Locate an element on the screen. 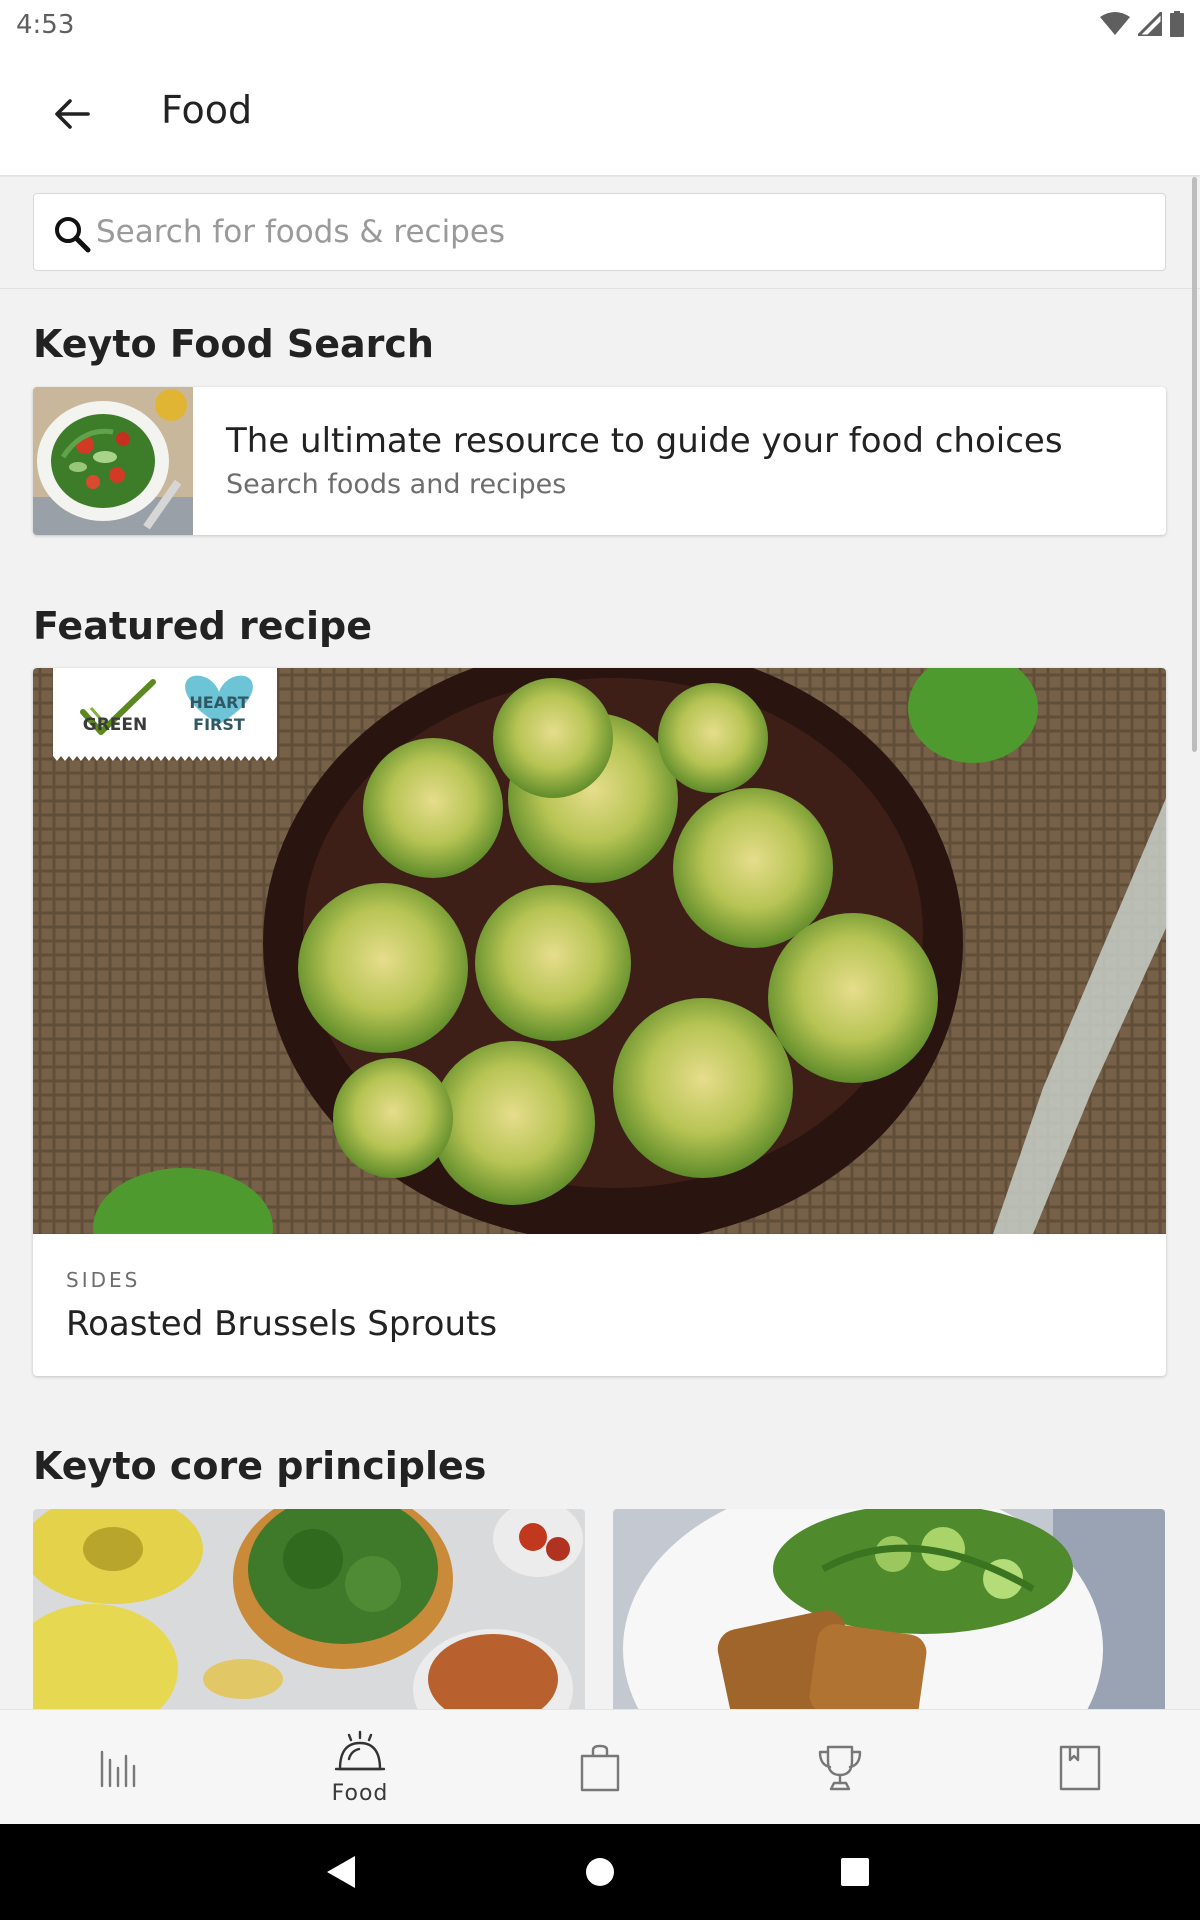 The width and height of the screenshot is (1200, 1920). status-icons is located at coordinates (1142, 24).